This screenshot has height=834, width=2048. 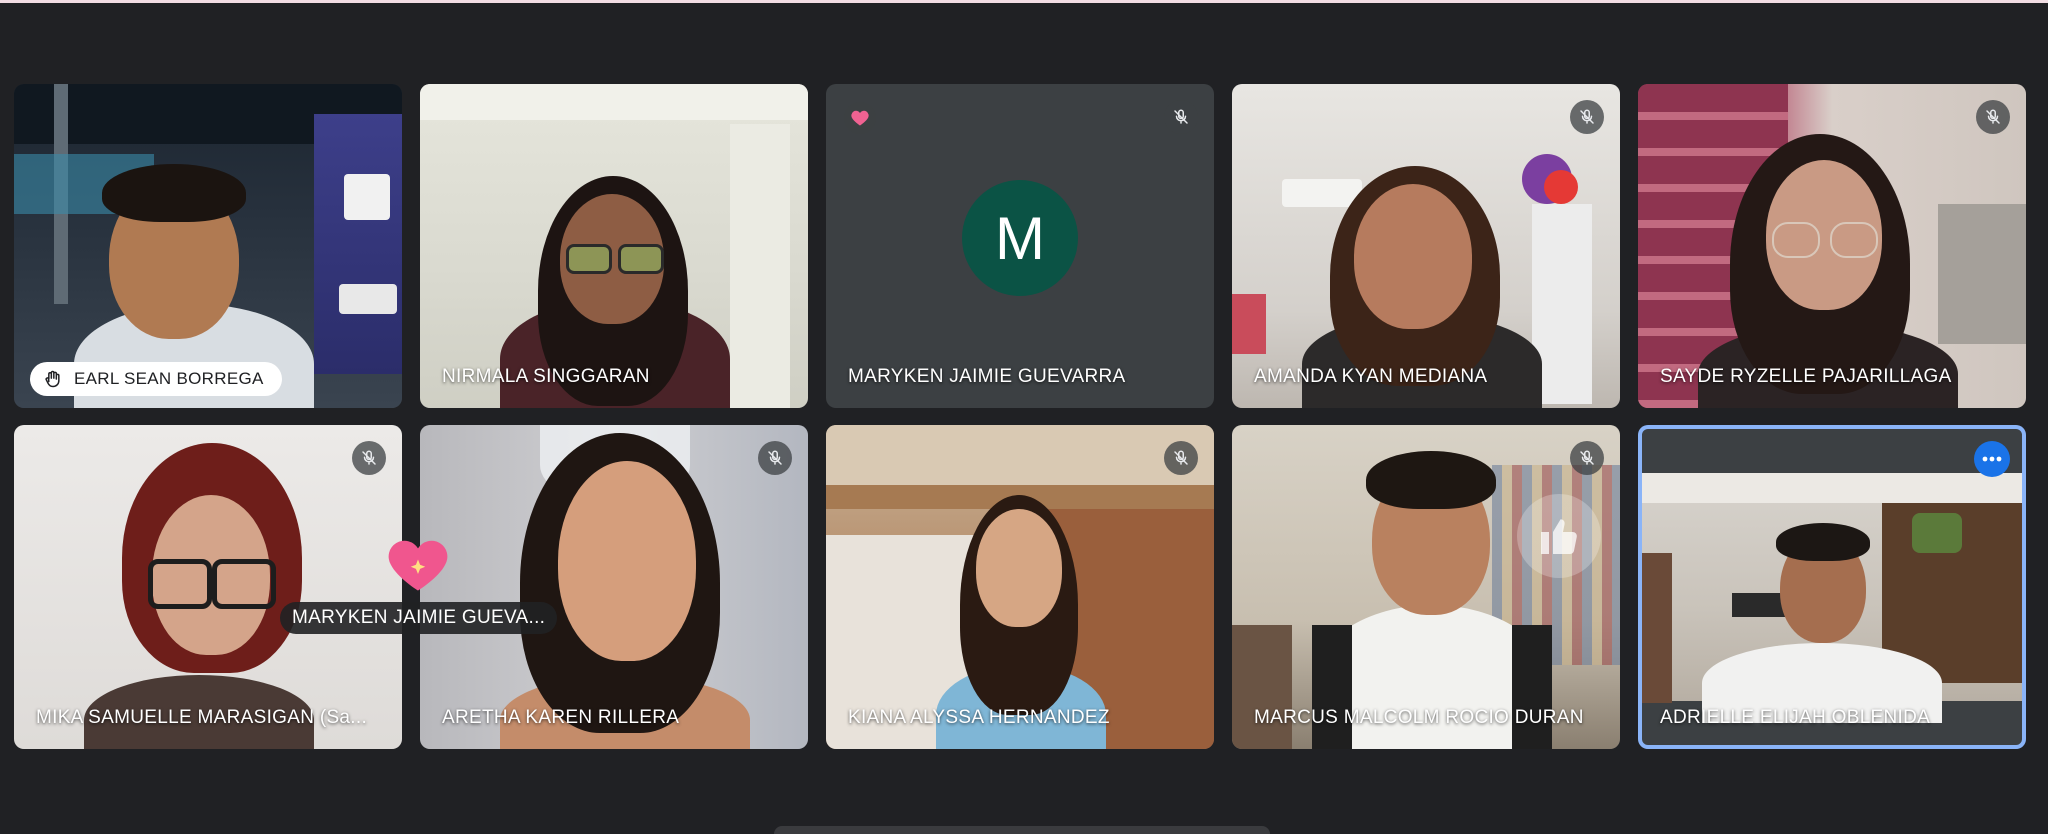 What do you see at coordinates (561, 717) in the screenshot?
I see `participant-name: ARETHA KAREN RILLERA` at bounding box center [561, 717].